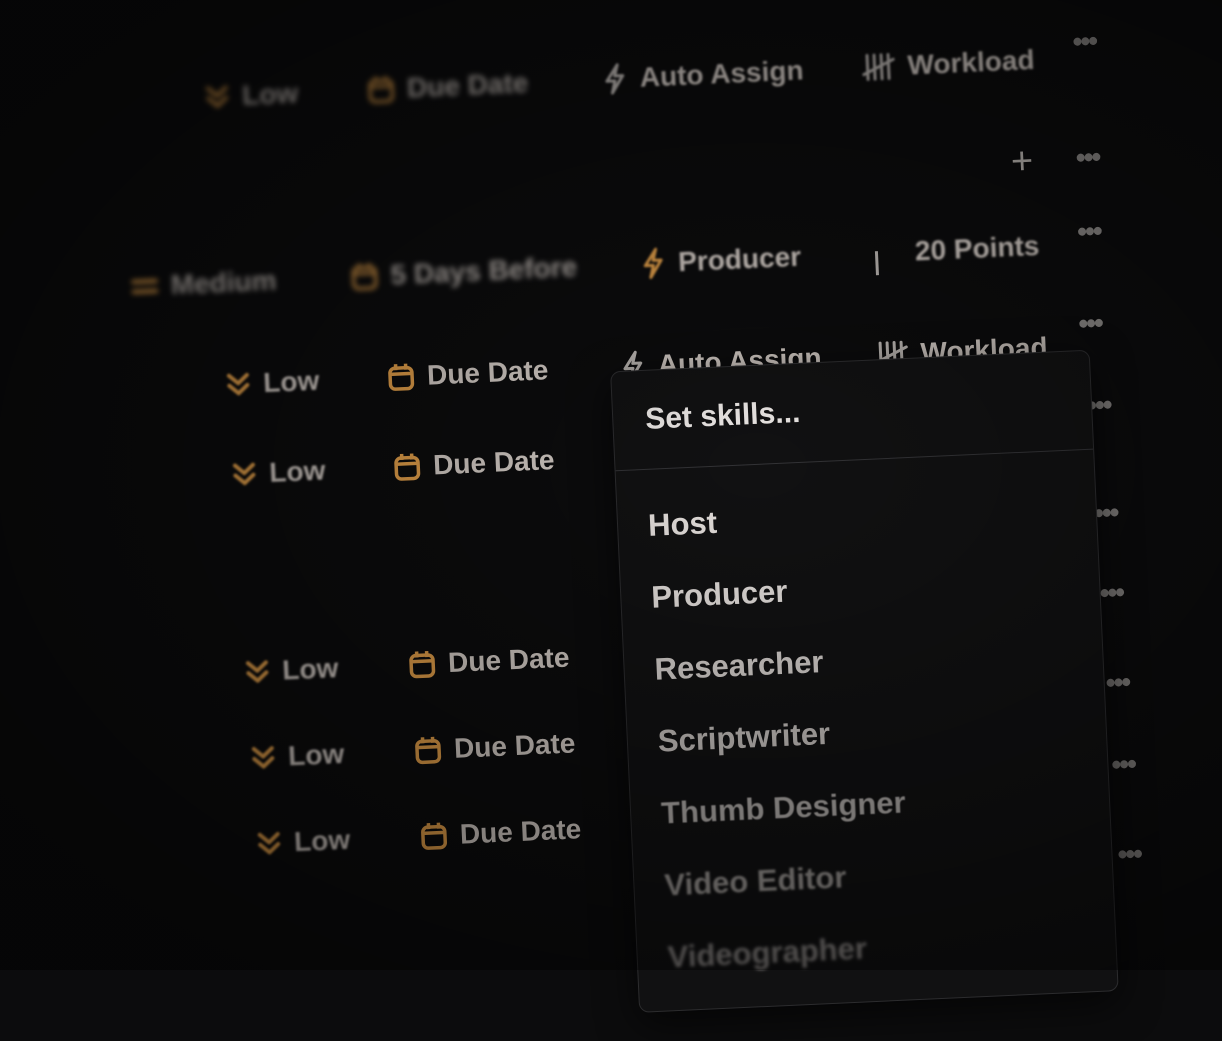 This screenshot has width=1222, height=1041. I want to click on points-divider, so click(876, 263).